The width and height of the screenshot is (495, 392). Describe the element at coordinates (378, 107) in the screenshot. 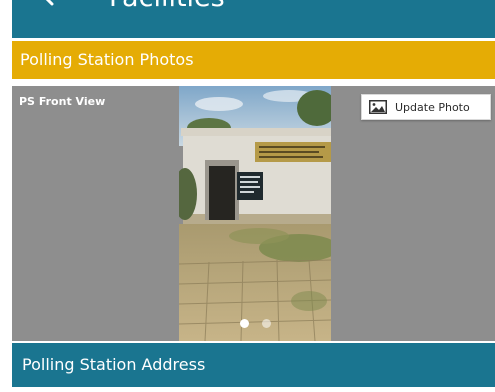

I see `image-icon` at that location.